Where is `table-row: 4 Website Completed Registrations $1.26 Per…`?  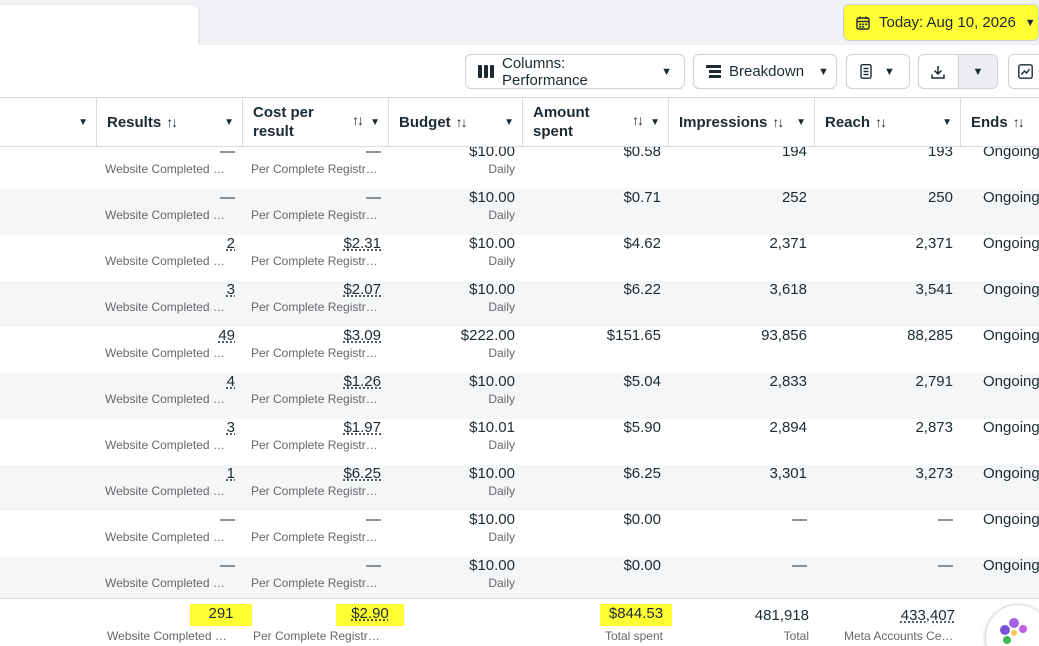
table-row: 4 Website Completed Registrations $1.26 Per… is located at coordinates (519, 396).